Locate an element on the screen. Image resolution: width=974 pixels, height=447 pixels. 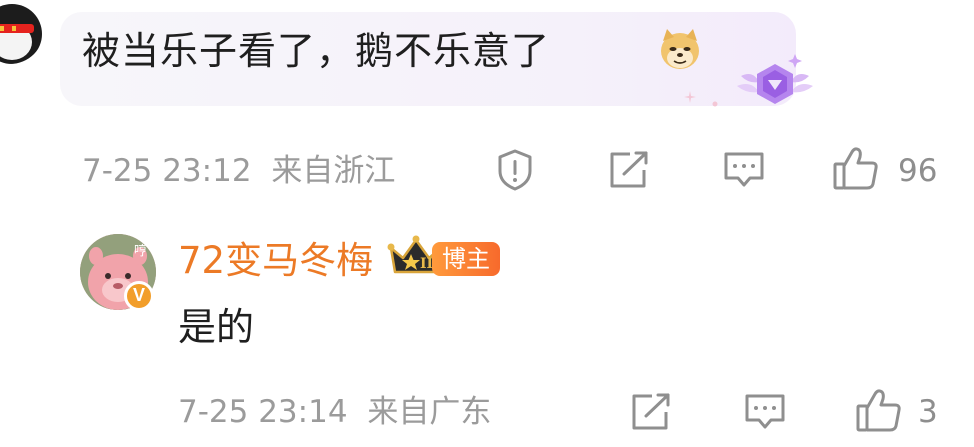
host-badge: 博主 is located at coordinates (466, 259).